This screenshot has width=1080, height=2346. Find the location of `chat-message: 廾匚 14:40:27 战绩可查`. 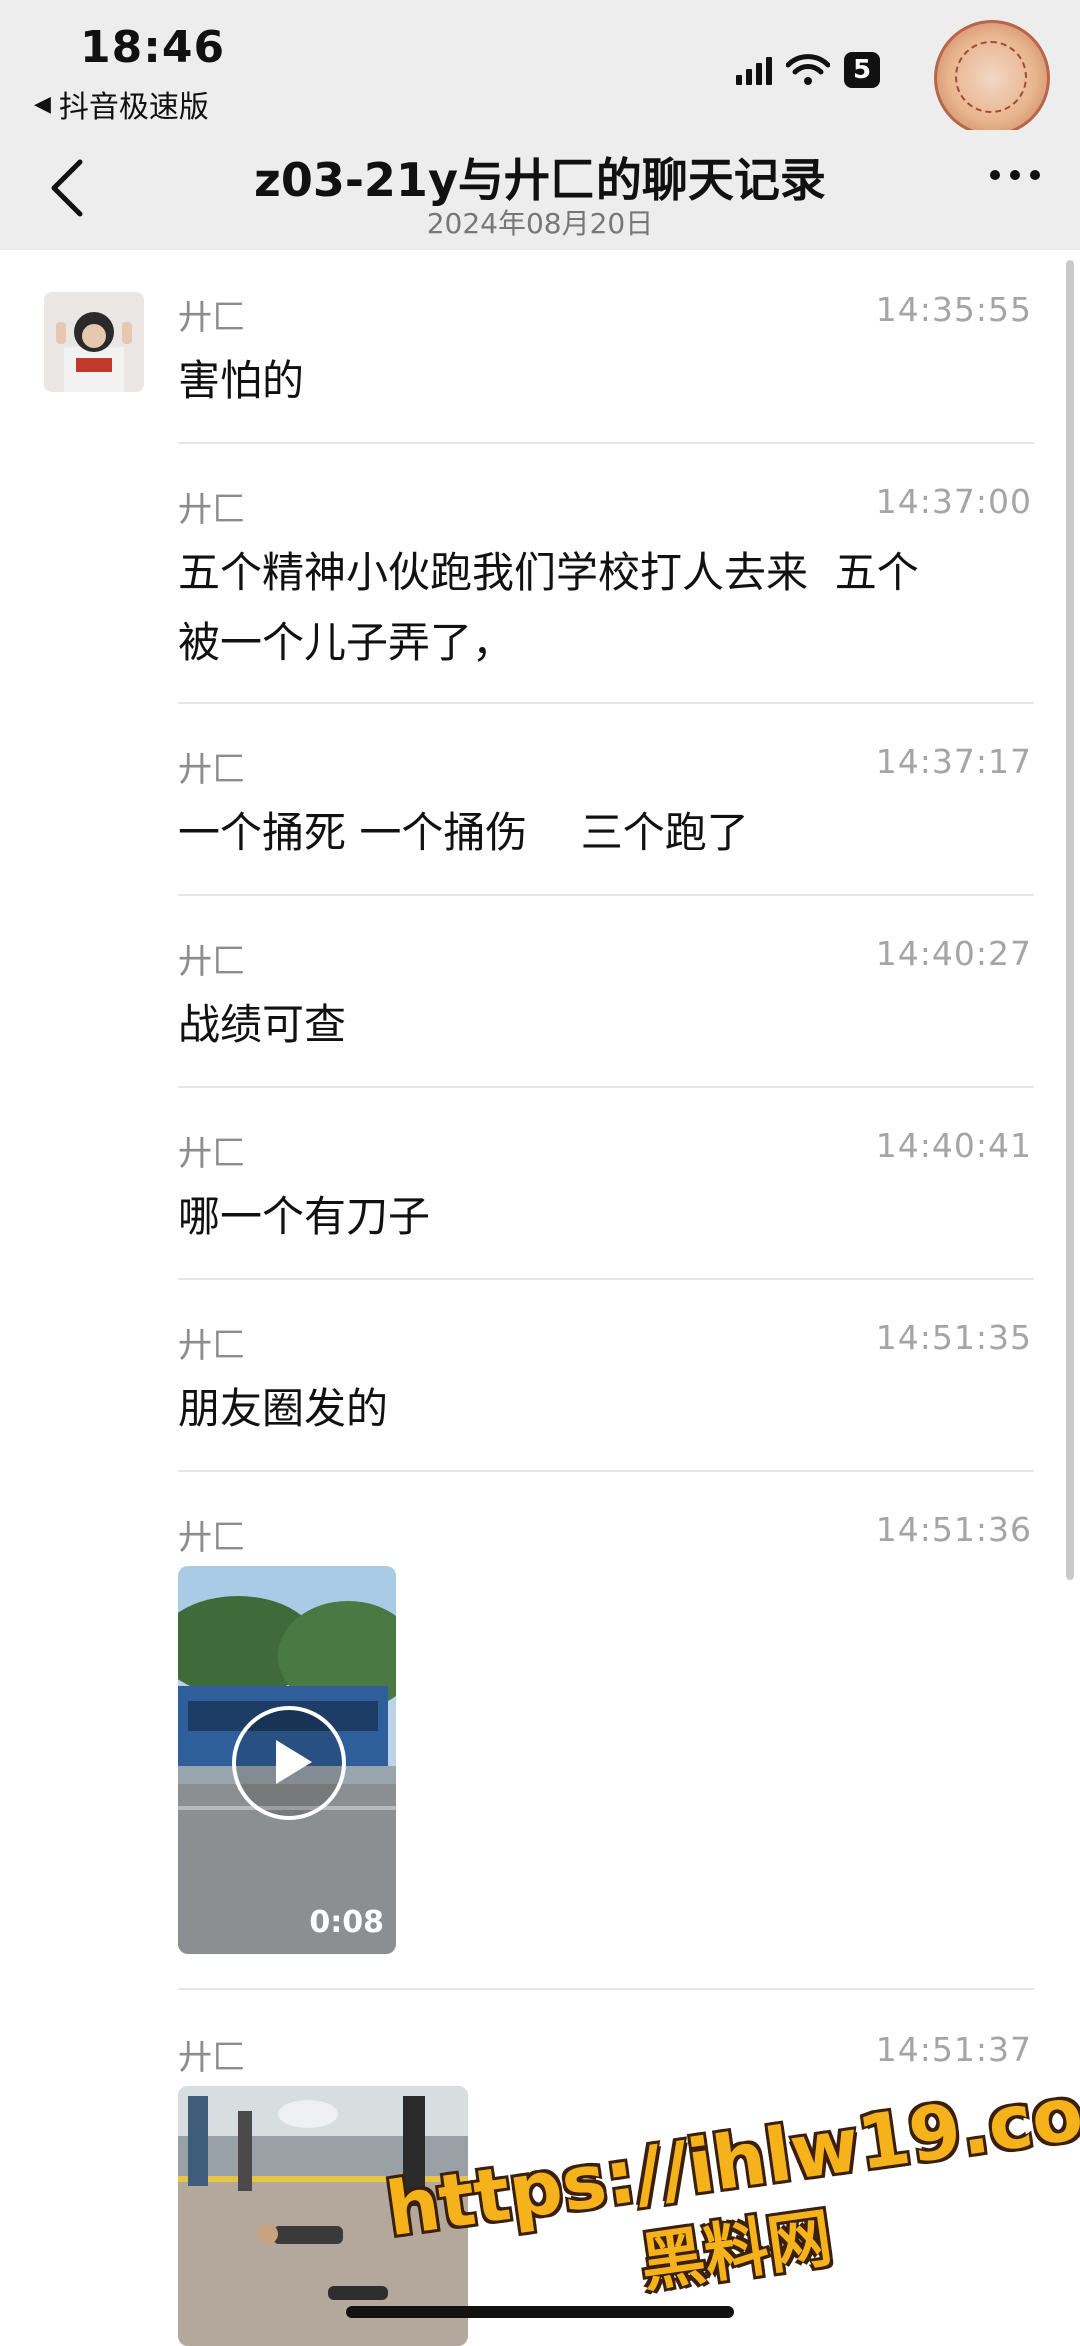

chat-message: 廾匚 14:40:27 战绩可查 is located at coordinates (606, 1011).